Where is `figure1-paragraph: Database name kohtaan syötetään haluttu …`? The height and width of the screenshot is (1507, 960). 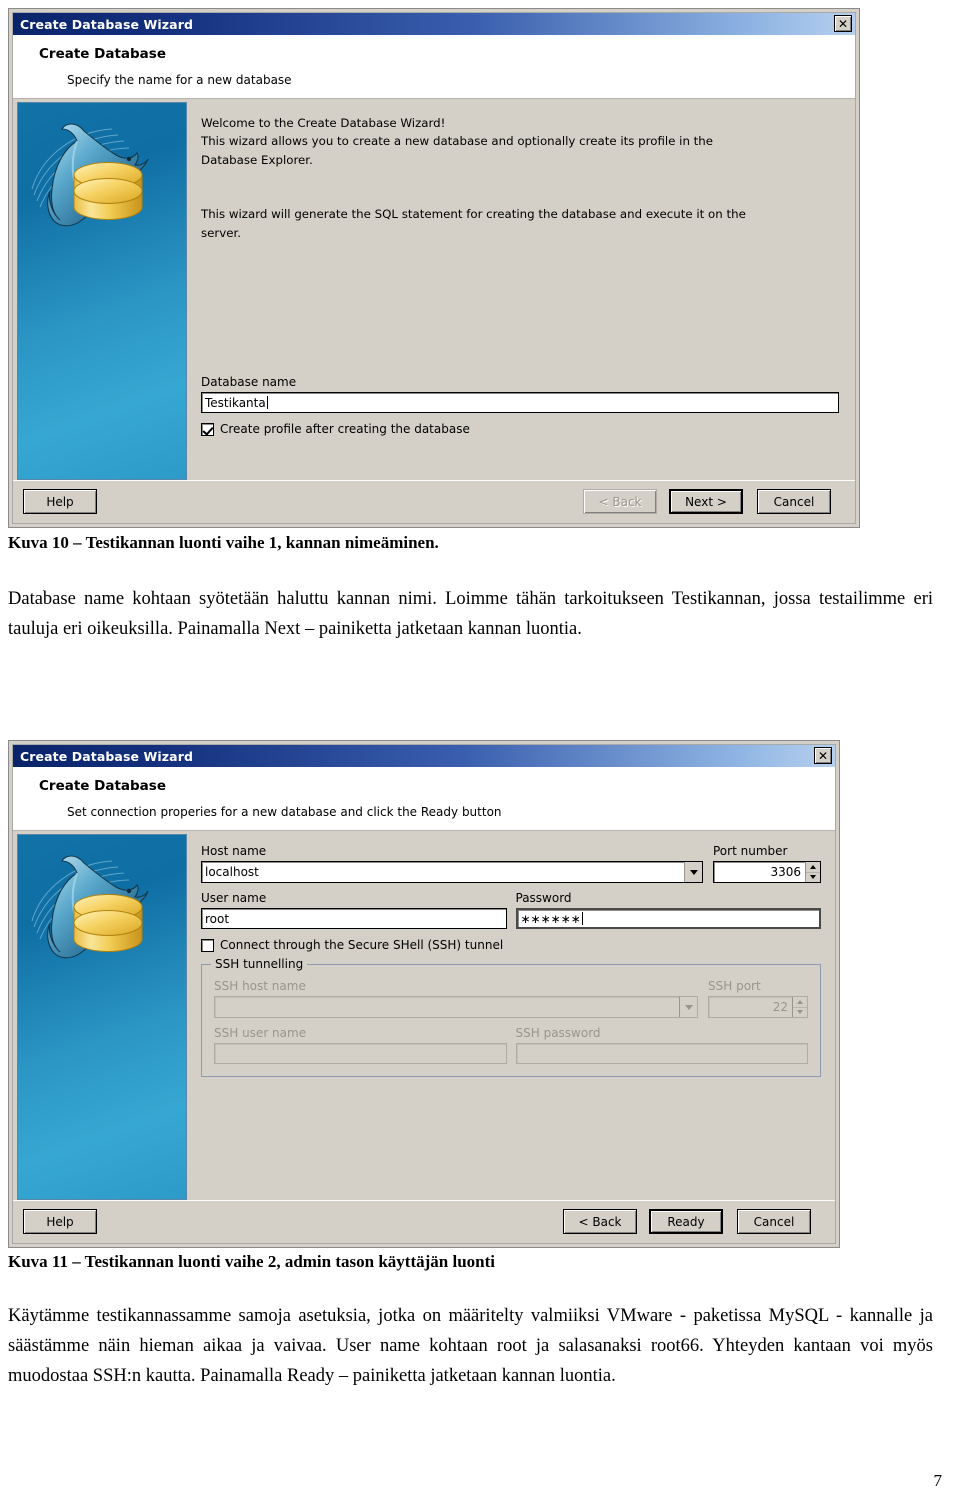 figure1-paragraph: Database name kohtaan syötetään haluttu … is located at coordinates (470, 614).